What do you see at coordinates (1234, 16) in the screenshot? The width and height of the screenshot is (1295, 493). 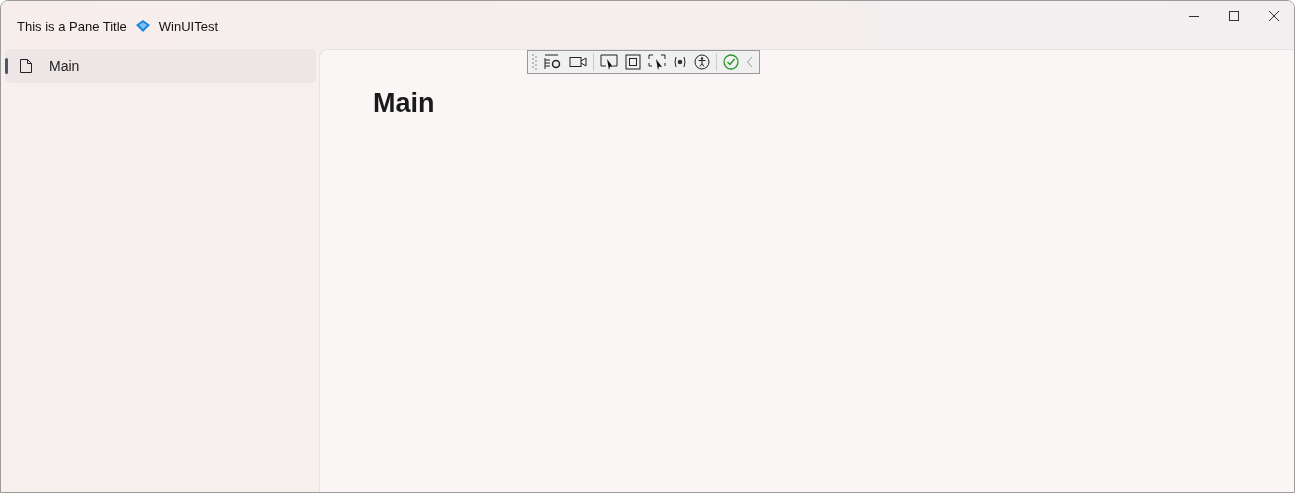 I see `maximize-icon` at bounding box center [1234, 16].